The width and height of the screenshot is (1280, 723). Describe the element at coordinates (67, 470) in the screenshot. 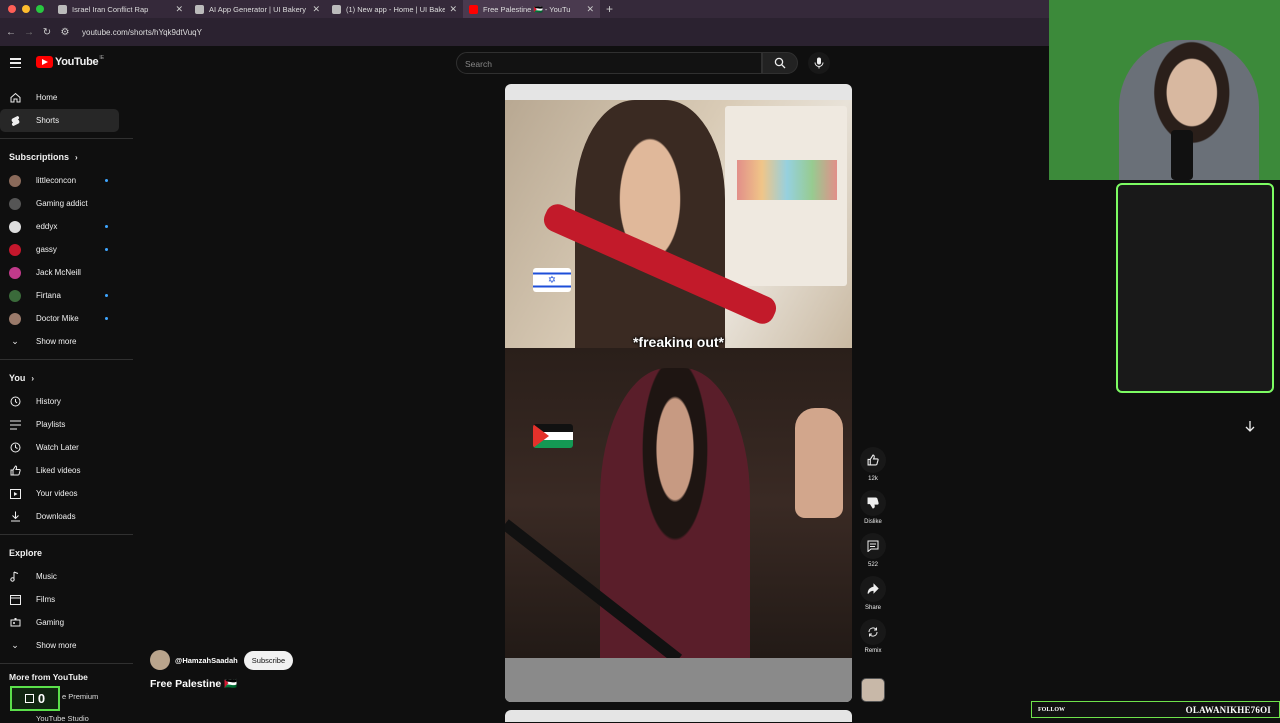

I see `sidebar-item-liked-videos: Liked videos` at that location.